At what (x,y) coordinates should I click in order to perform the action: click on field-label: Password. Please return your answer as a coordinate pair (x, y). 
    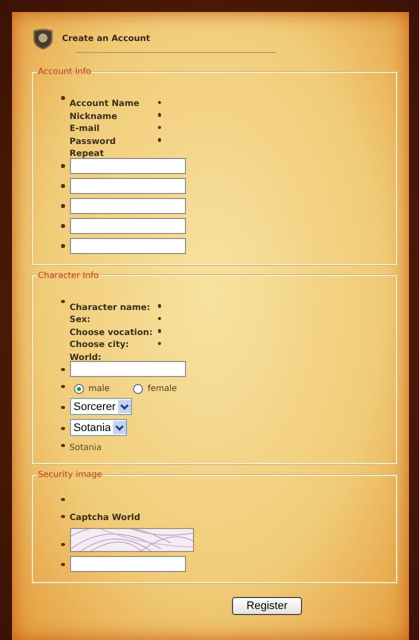
    Looking at the image, I should click on (93, 141).